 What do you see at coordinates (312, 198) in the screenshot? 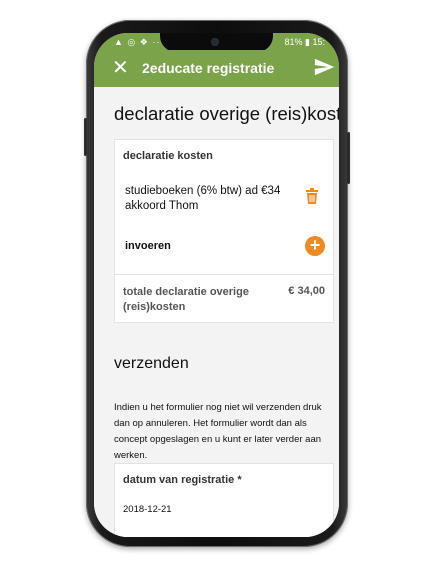
I see `trash-icon` at bounding box center [312, 198].